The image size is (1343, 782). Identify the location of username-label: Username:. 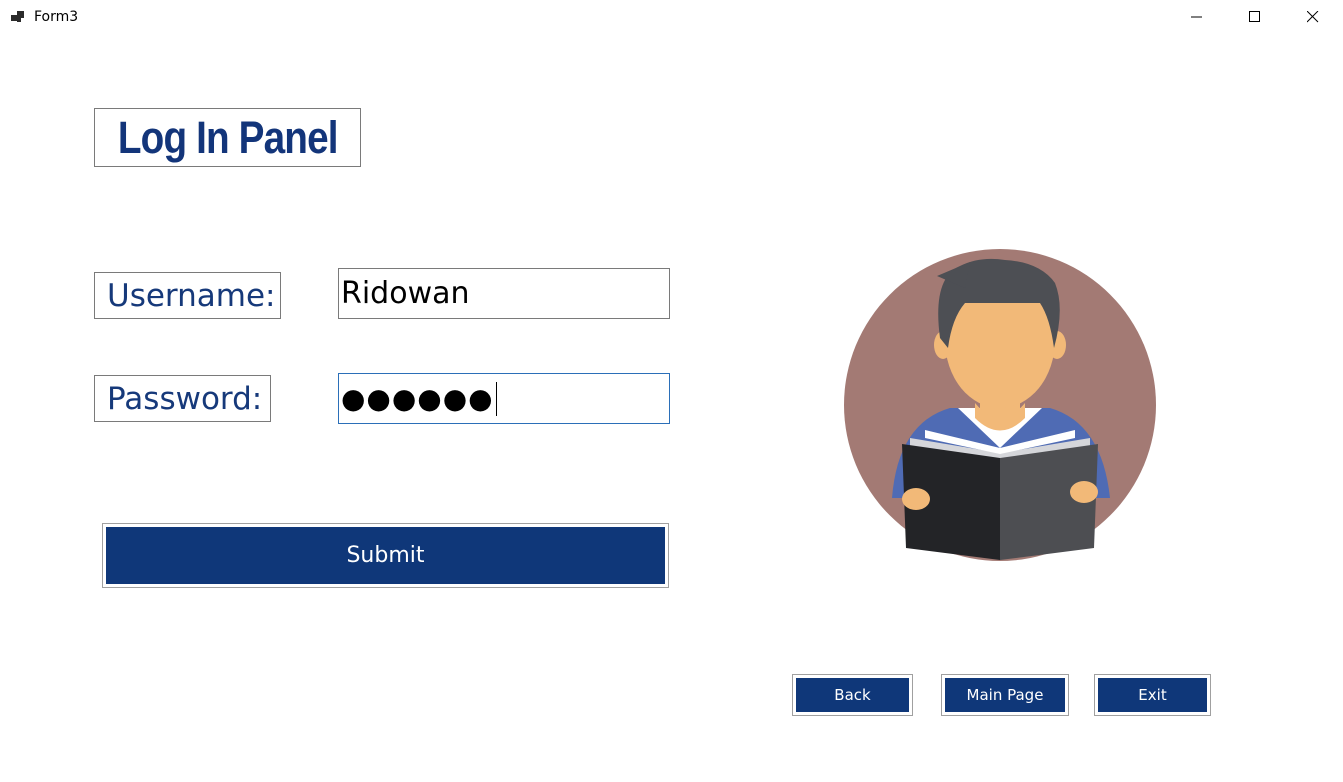
(187, 295).